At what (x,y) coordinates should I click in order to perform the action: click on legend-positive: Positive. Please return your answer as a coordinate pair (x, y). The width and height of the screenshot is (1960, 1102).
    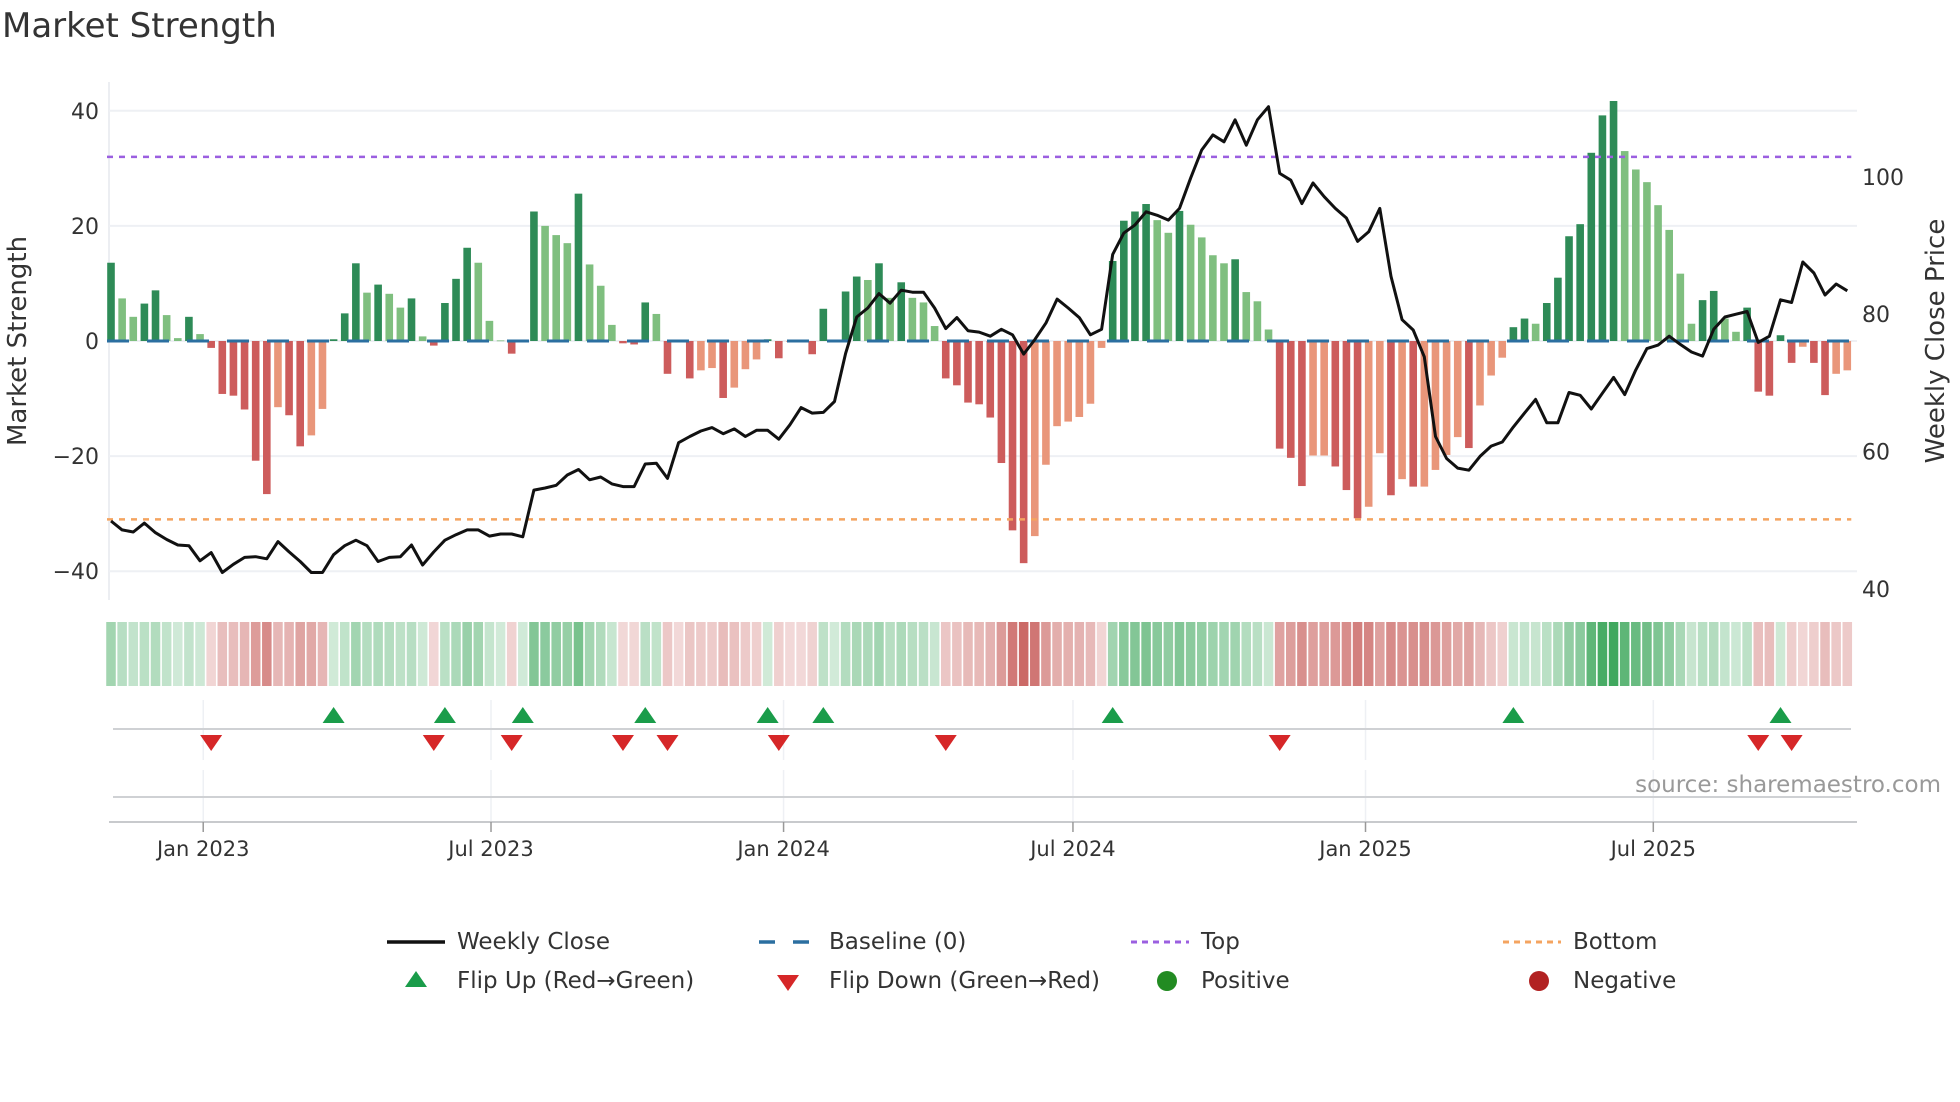
    Looking at the image, I should click on (1210, 981).